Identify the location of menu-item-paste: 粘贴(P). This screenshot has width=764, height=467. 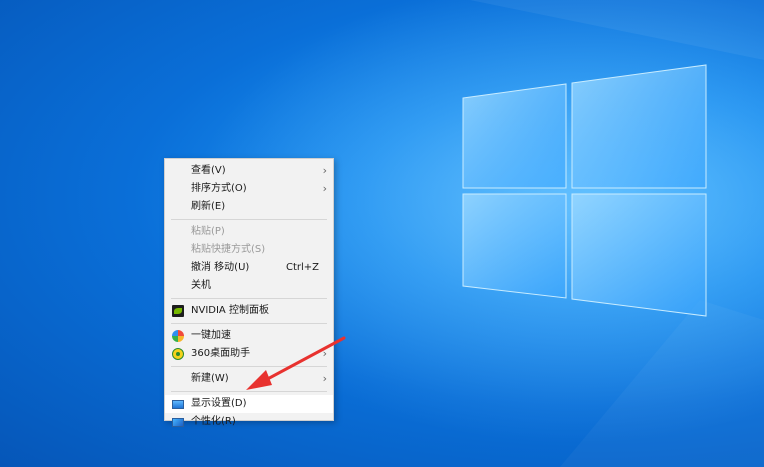
(249, 232).